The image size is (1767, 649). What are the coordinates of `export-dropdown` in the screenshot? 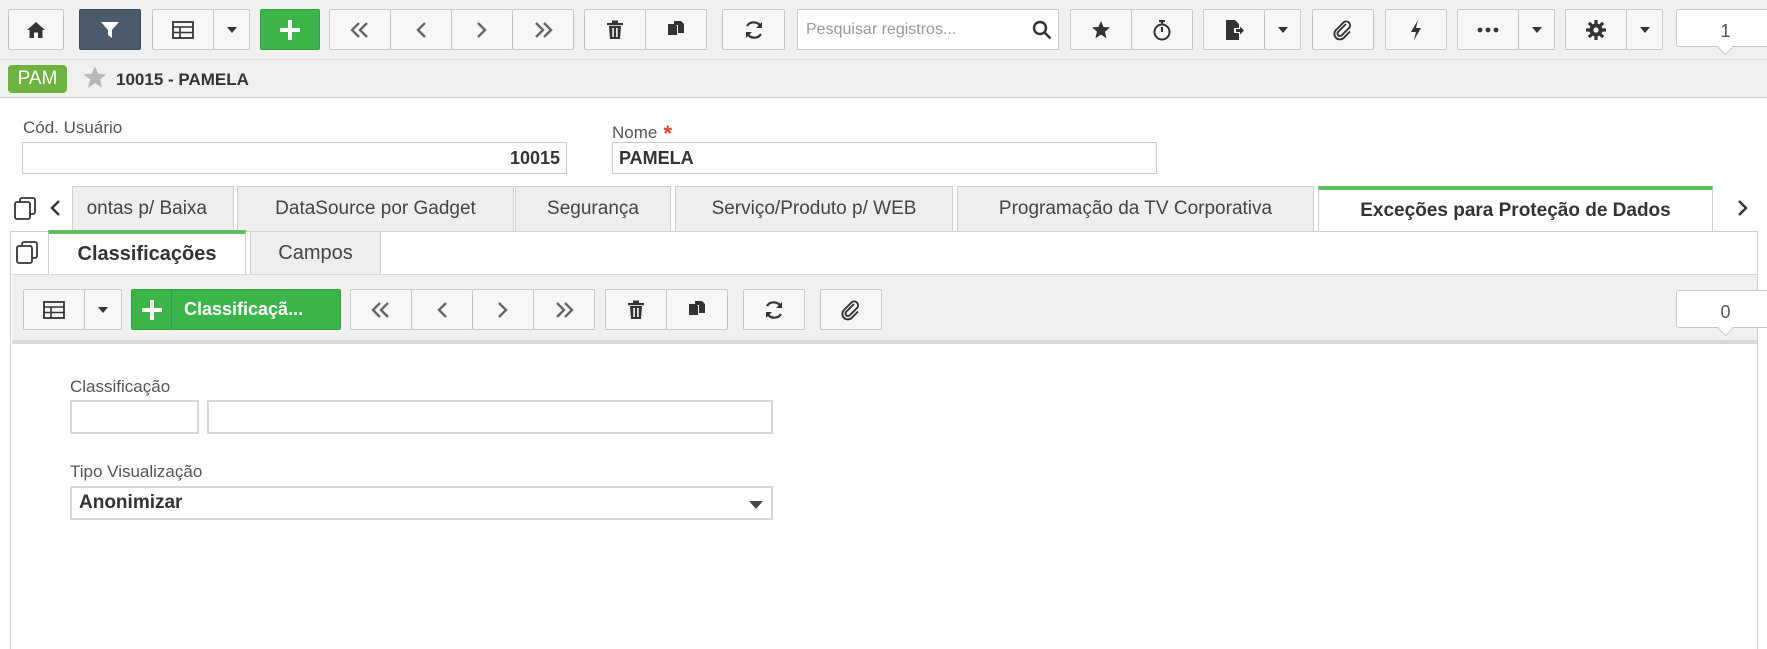 It's located at (1282, 29).